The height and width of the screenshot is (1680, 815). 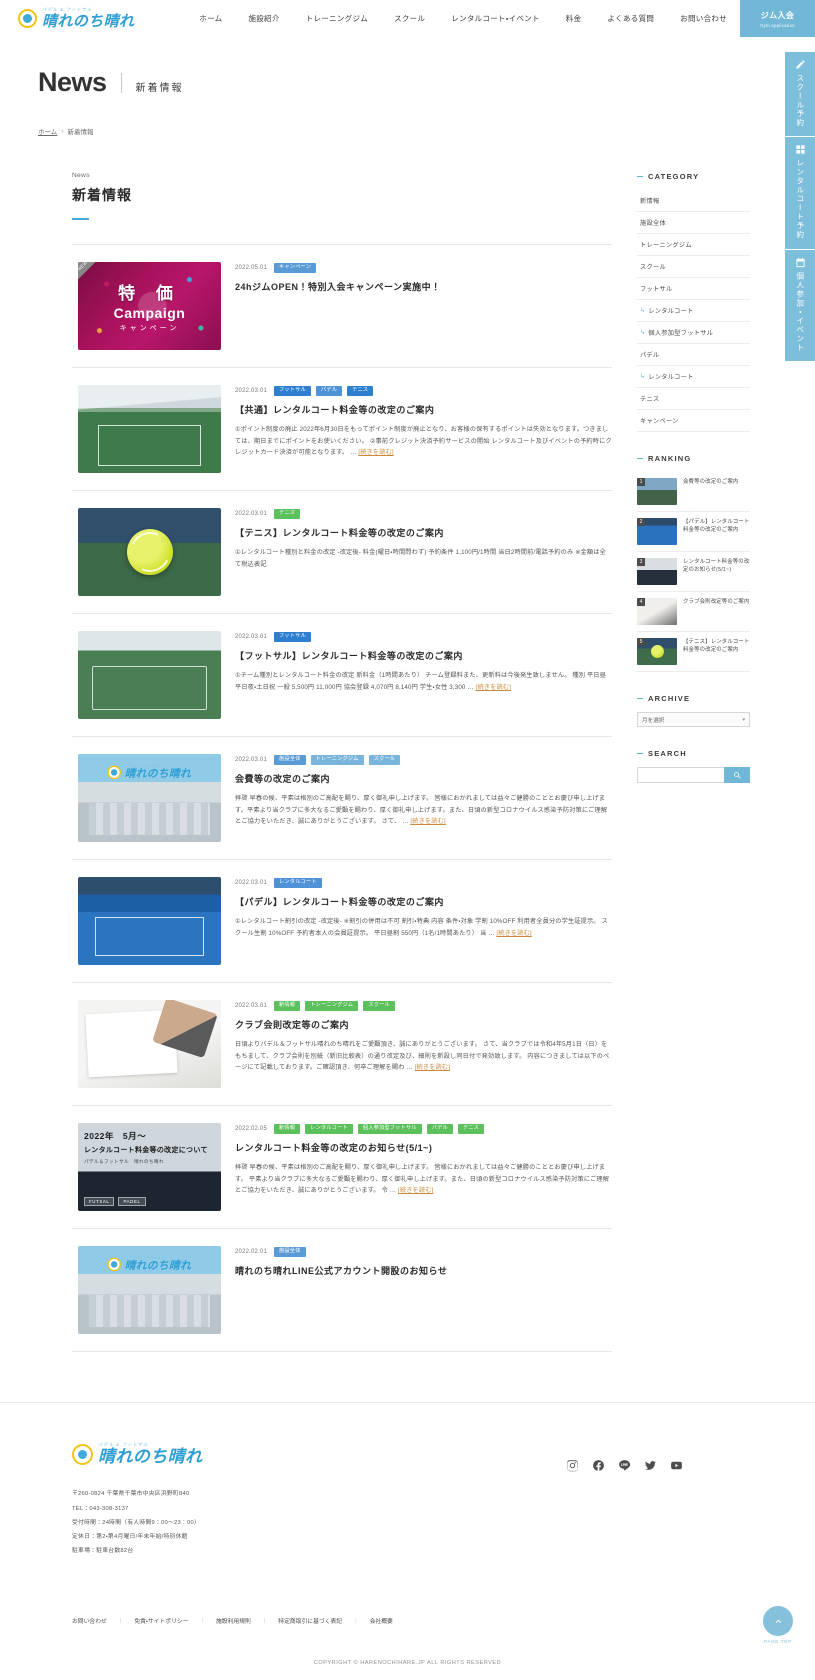 What do you see at coordinates (423, 657) in the screenshot?
I see `news-title: 【フットサル】レンタルコート料金等の改定のご案内` at bounding box center [423, 657].